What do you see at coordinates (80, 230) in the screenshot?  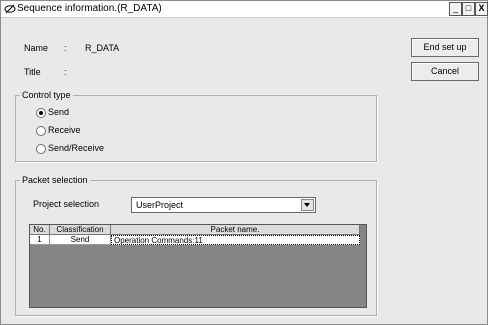 I see `column-header-classification: Classification` at bounding box center [80, 230].